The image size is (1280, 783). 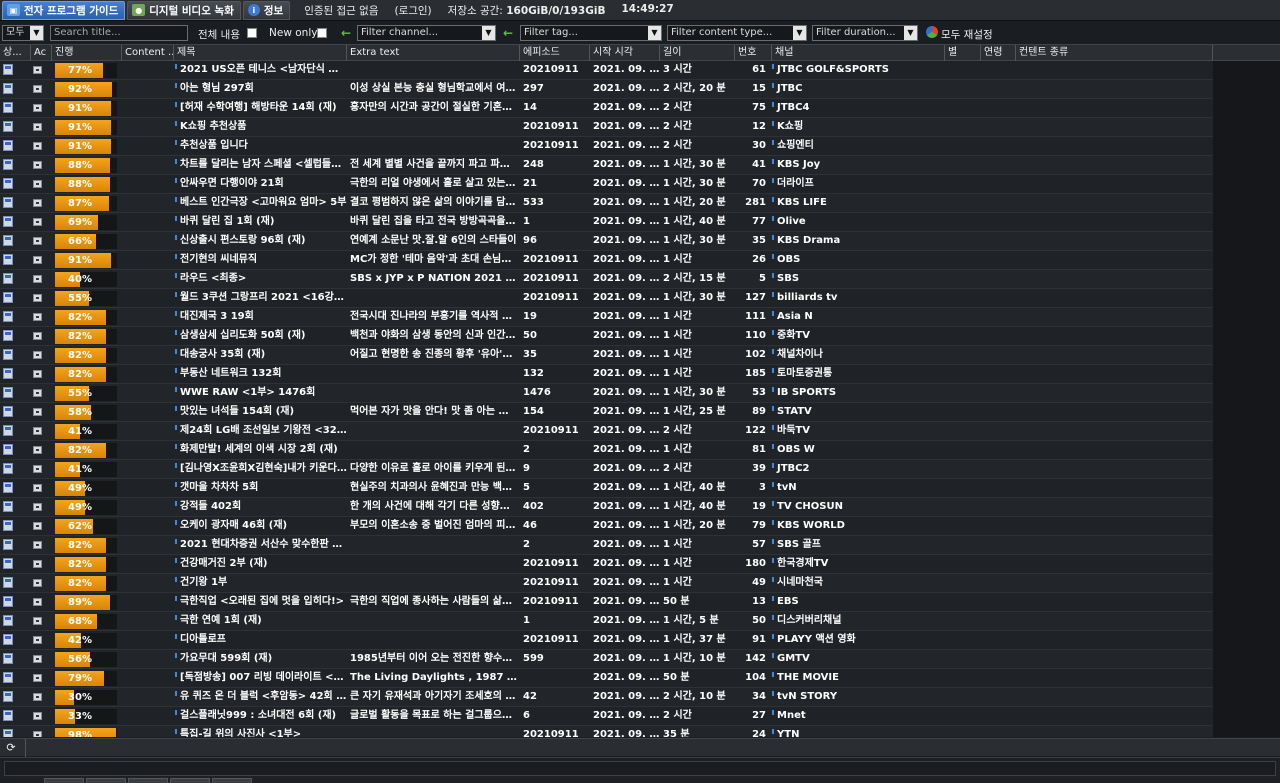 What do you see at coordinates (426, 33) in the screenshot?
I see `channel-filter-select: Filter channel... ▼` at bounding box center [426, 33].